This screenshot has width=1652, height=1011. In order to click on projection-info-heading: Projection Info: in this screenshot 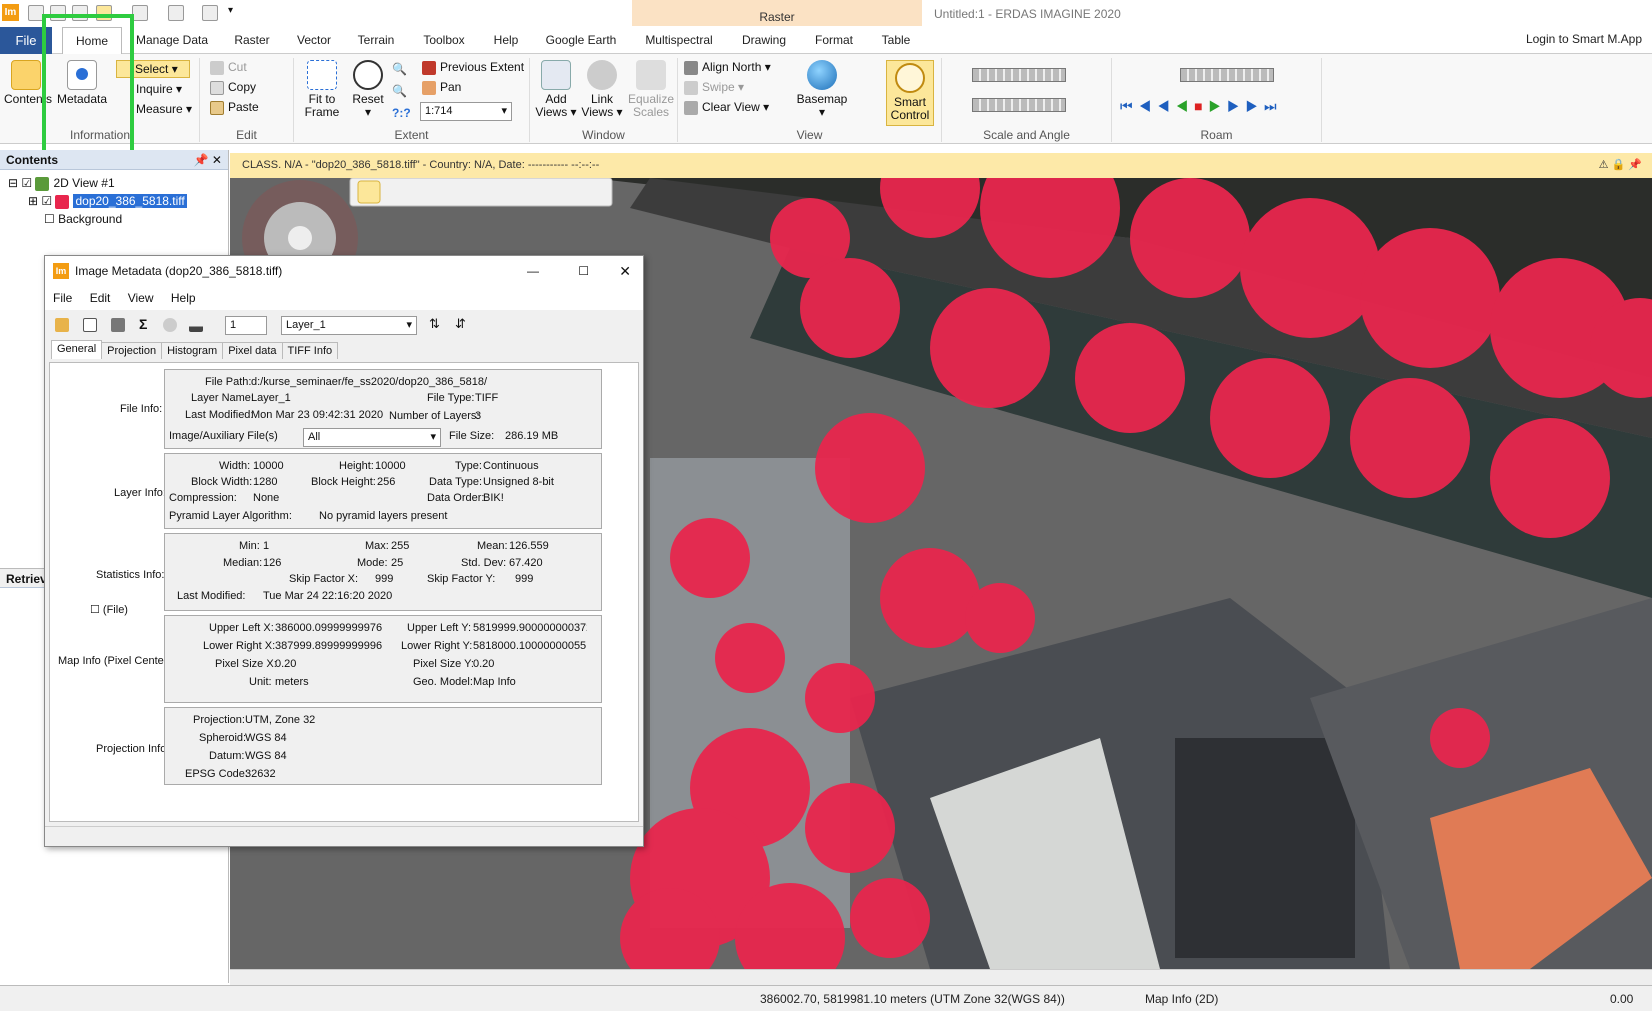, I will do `click(133, 749)`.